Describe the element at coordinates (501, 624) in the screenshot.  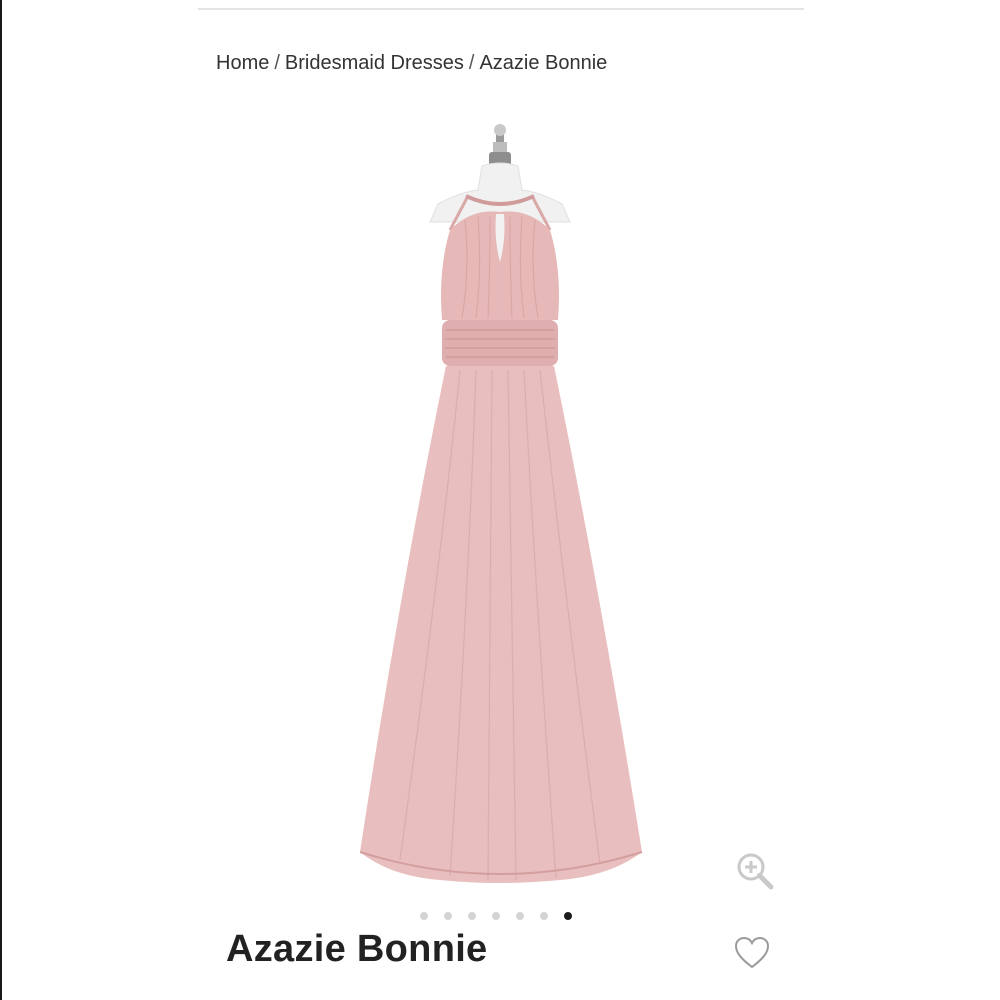
I see `dress-skirt` at that location.